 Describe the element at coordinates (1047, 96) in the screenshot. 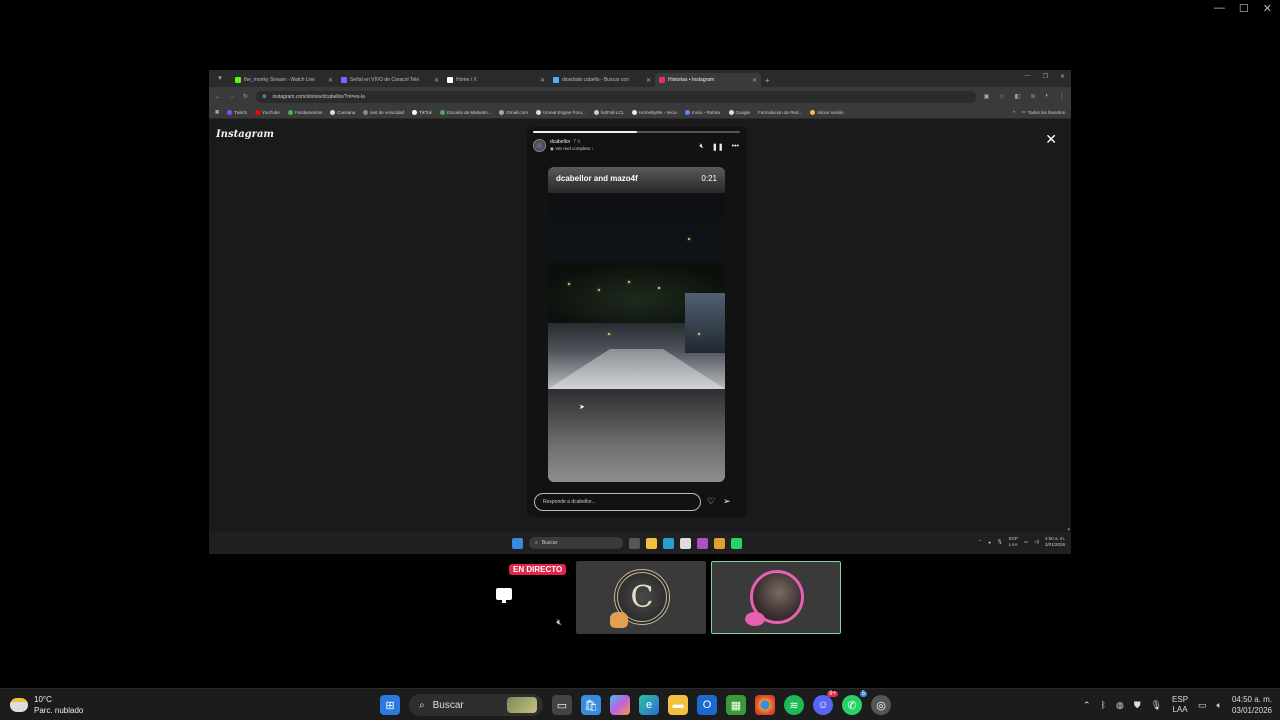

I see `profile-icon: ◐` at that location.